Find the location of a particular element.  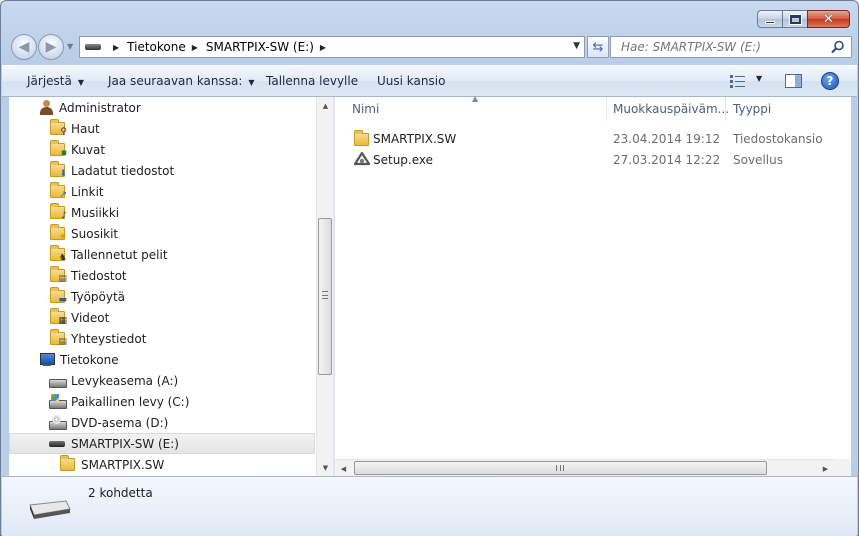

file-name: SMARTPIX.SW is located at coordinates (415, 139).